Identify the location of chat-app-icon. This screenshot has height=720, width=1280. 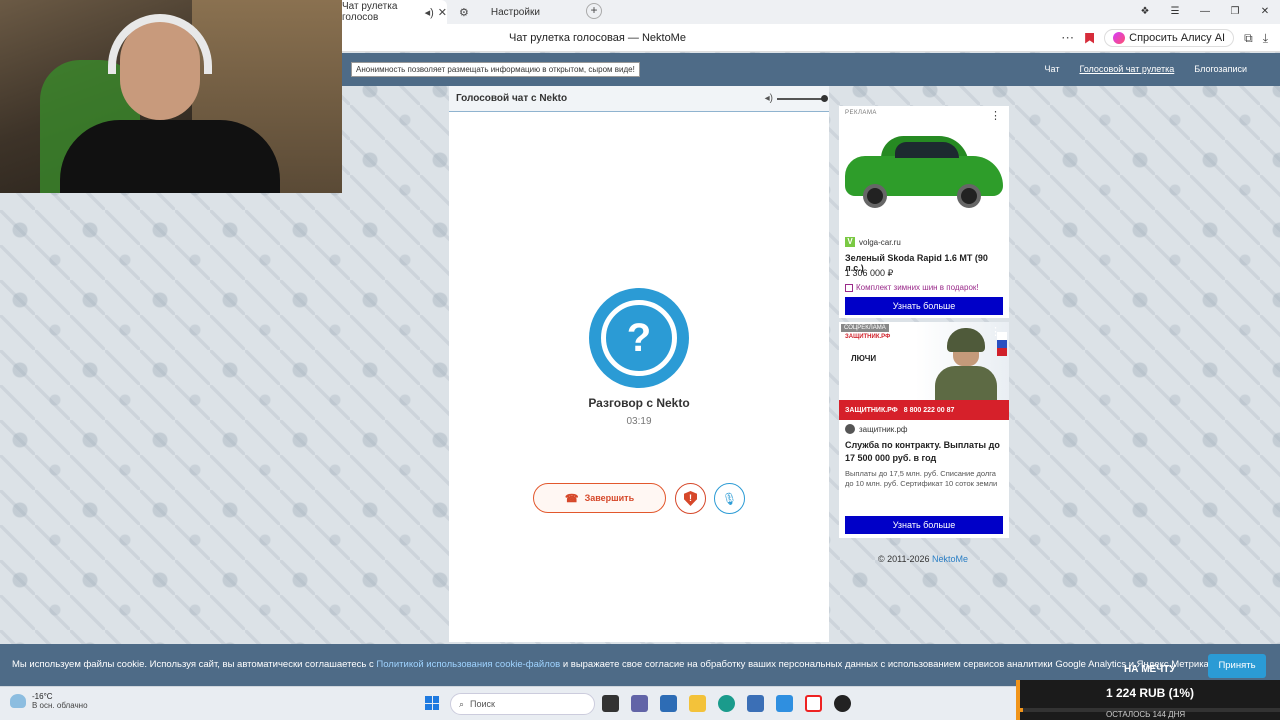
(784, 703).